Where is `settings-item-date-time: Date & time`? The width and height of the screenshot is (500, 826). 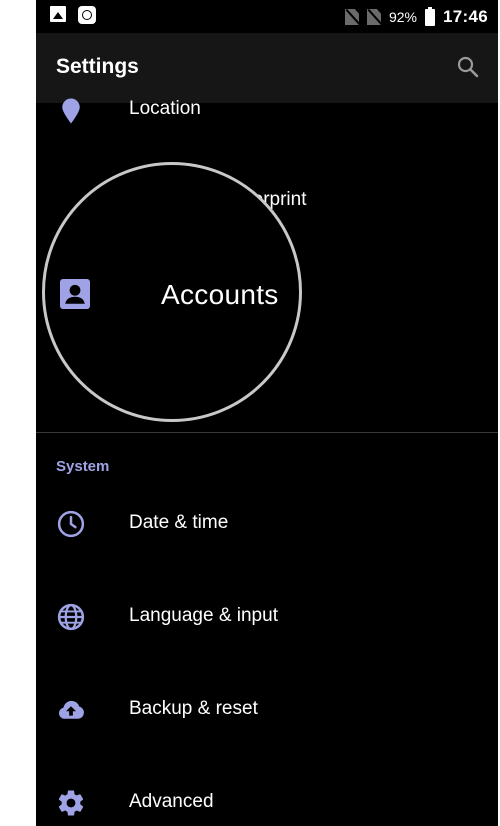
settings-item-date-time: Date & time is located at coordinates (267, 524).